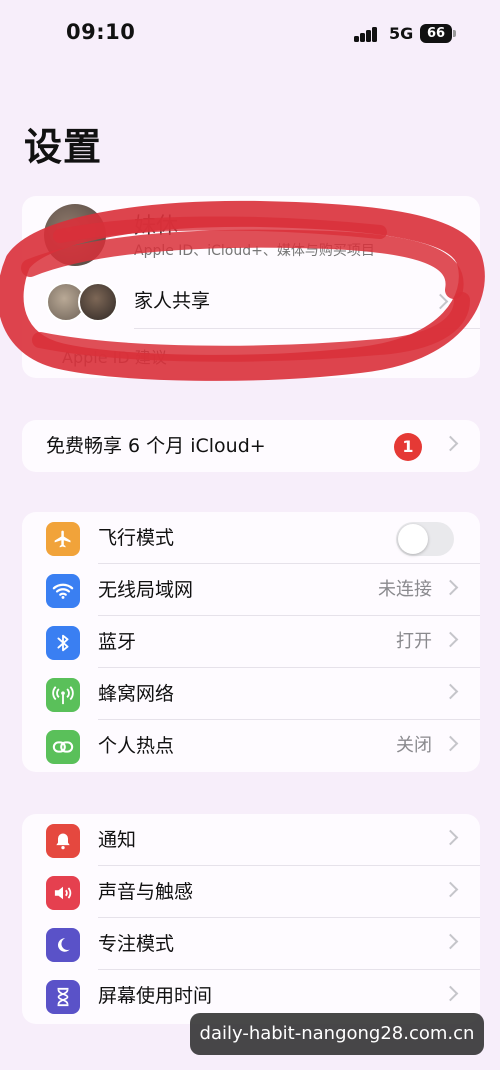 The height and width of the screenshot is (1070, 500). I want to click on row-label: 个人热点, so click(136, 746).